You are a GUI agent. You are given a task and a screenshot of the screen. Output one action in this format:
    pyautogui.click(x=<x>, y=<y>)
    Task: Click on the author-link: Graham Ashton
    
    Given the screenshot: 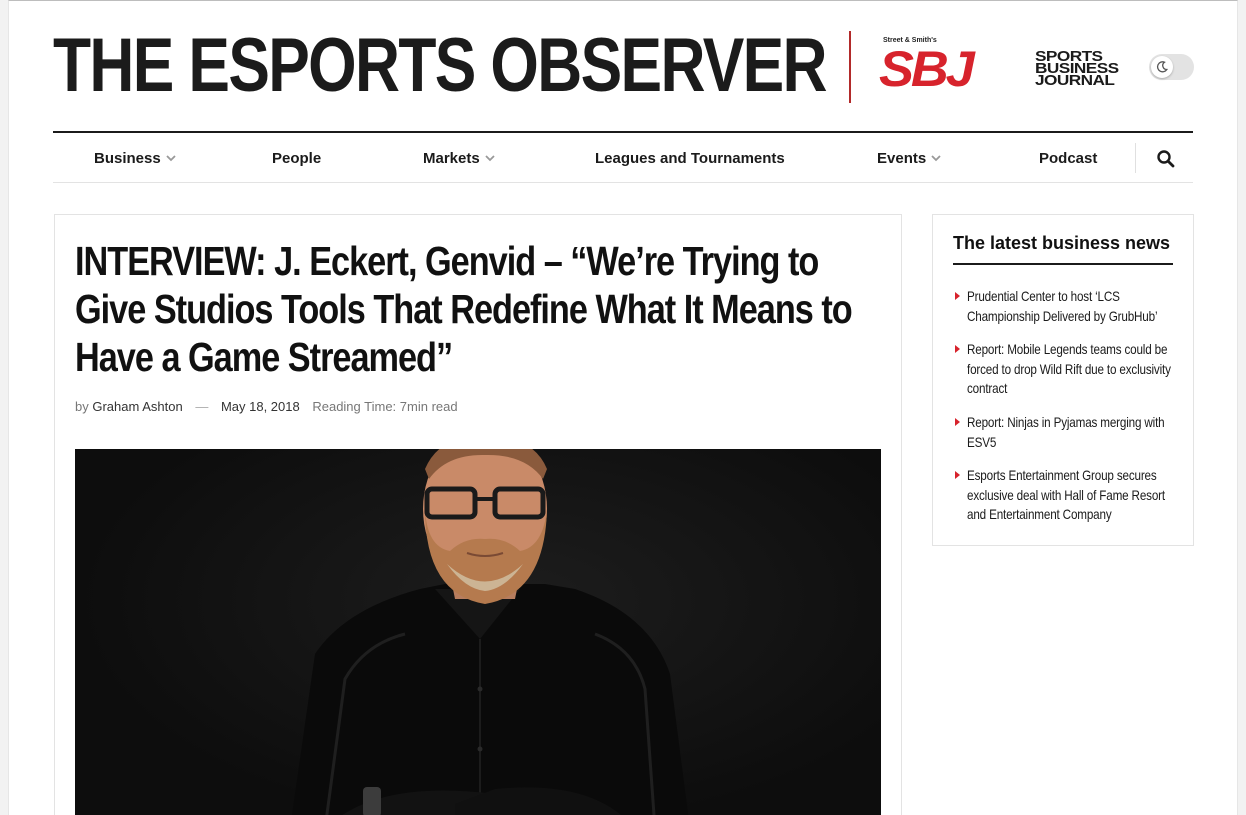 What is the action you would take?
    pyautogui.click(x=137, y=406)
    